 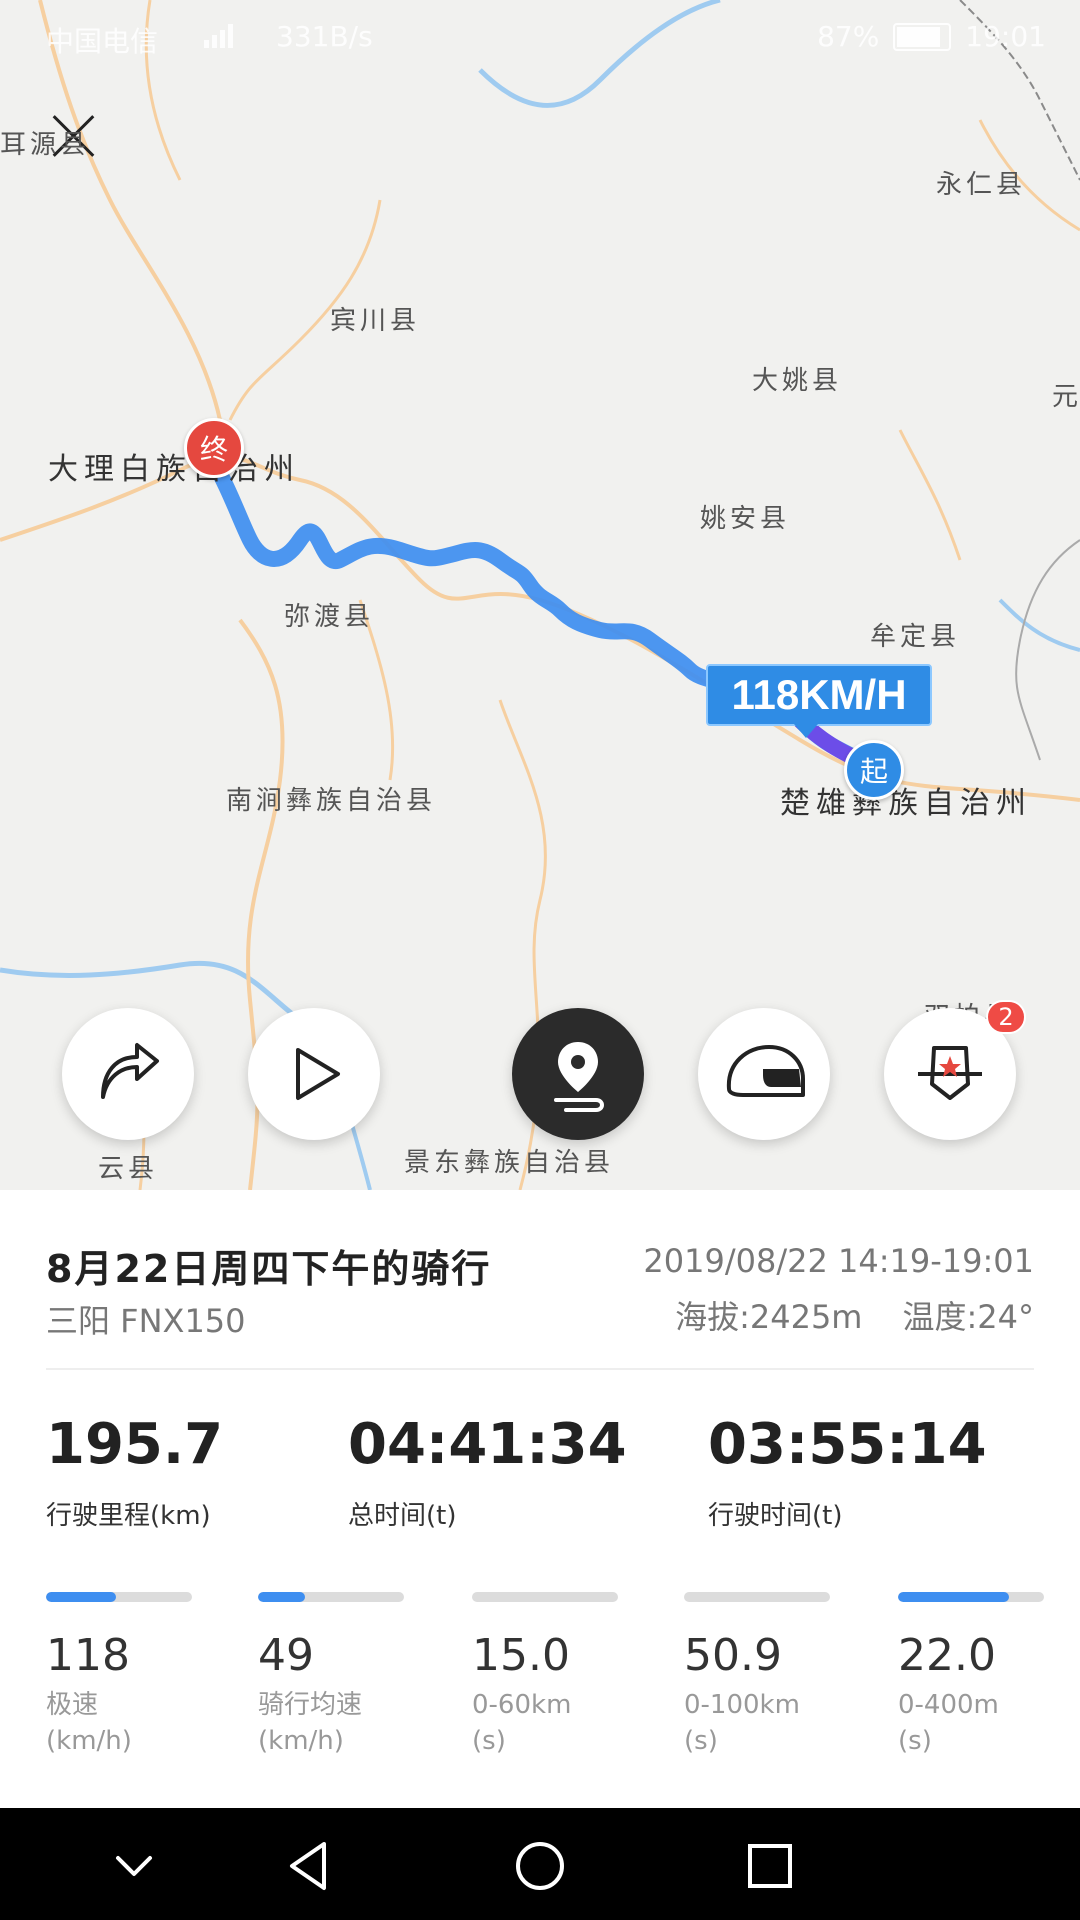 I want to click on status-right: 87% 19:01, so click(x=931, y=36).